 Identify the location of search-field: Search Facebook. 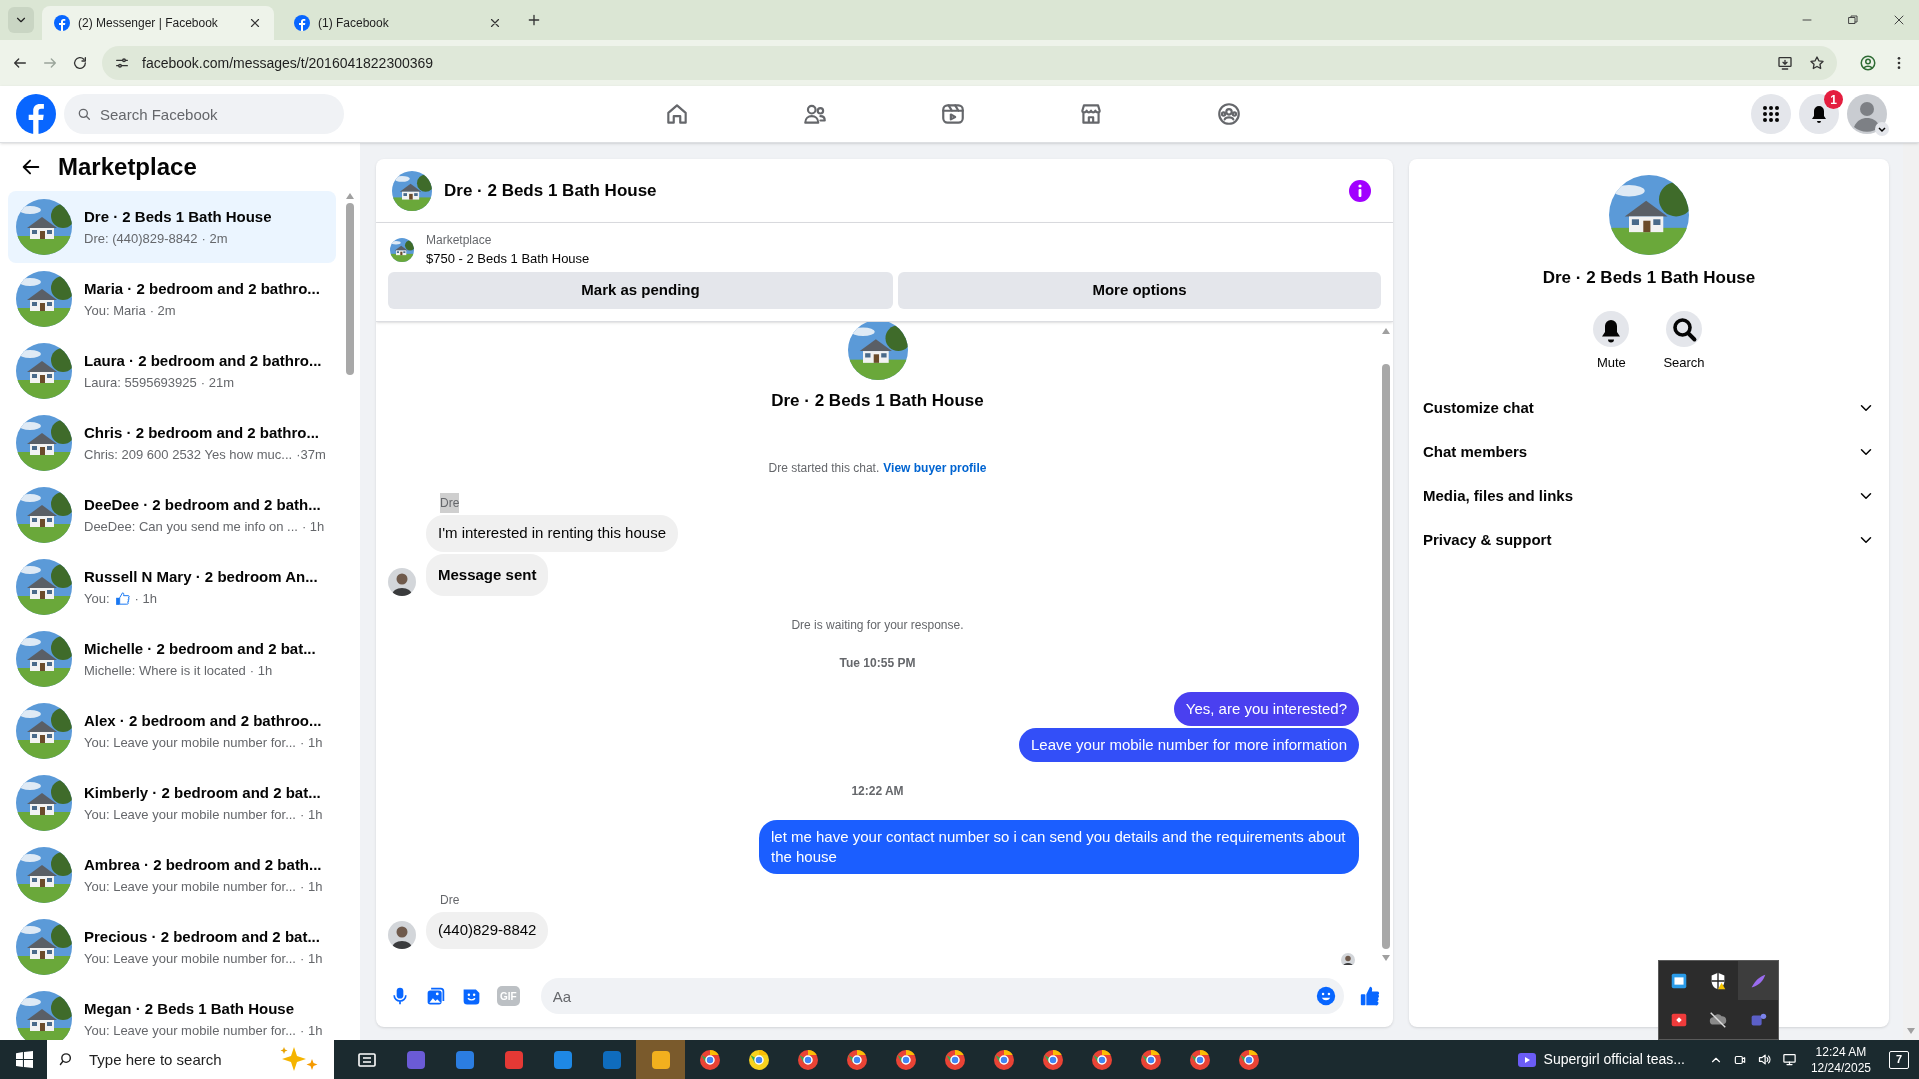
(204, 114).